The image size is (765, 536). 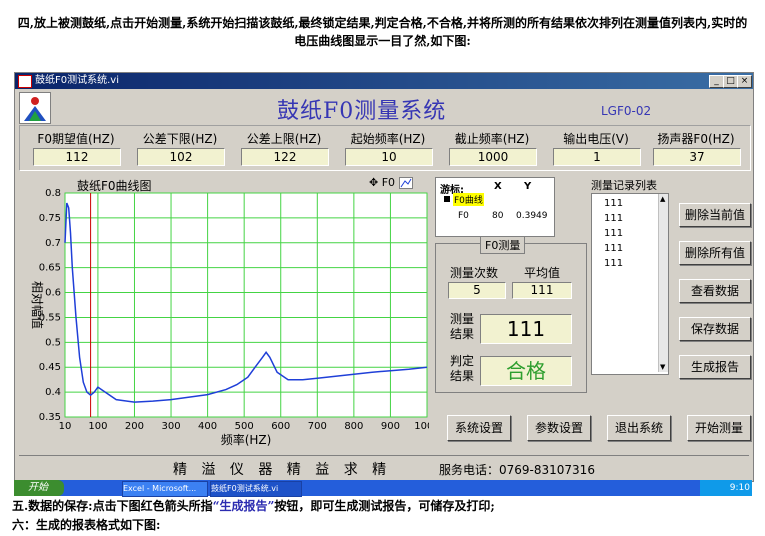 I want to click on judge-result-value: 合格, so click(x=526, y=371).